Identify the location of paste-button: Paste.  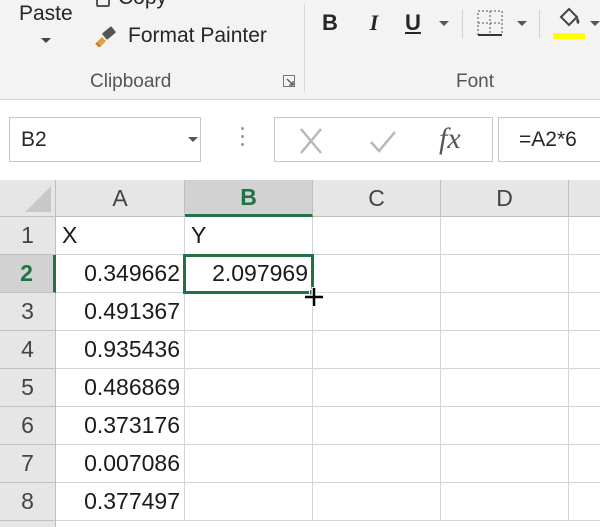
(46, 14).